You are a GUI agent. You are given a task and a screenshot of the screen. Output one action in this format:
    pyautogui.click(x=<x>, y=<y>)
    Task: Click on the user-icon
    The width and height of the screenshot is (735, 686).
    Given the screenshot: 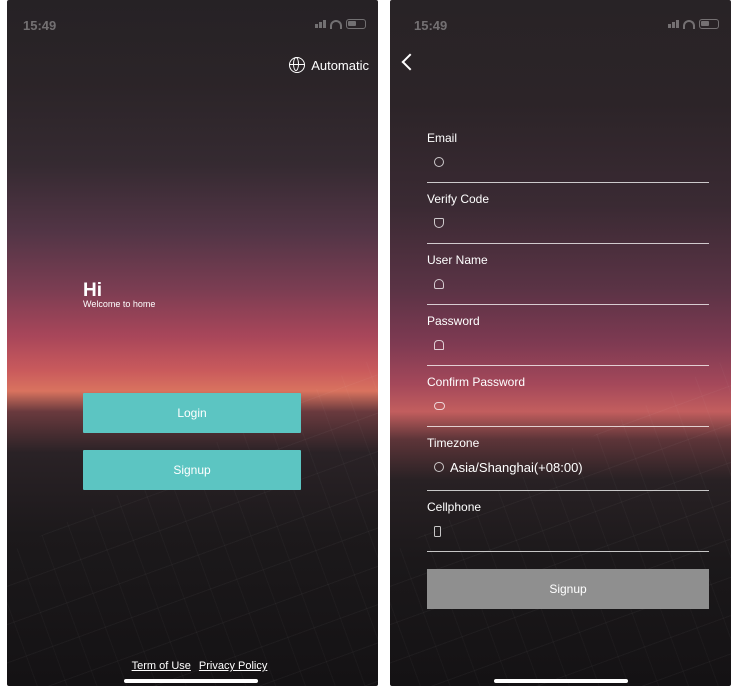 What is the action you would take?
    pyautogui.click(x=439, y=284)
    